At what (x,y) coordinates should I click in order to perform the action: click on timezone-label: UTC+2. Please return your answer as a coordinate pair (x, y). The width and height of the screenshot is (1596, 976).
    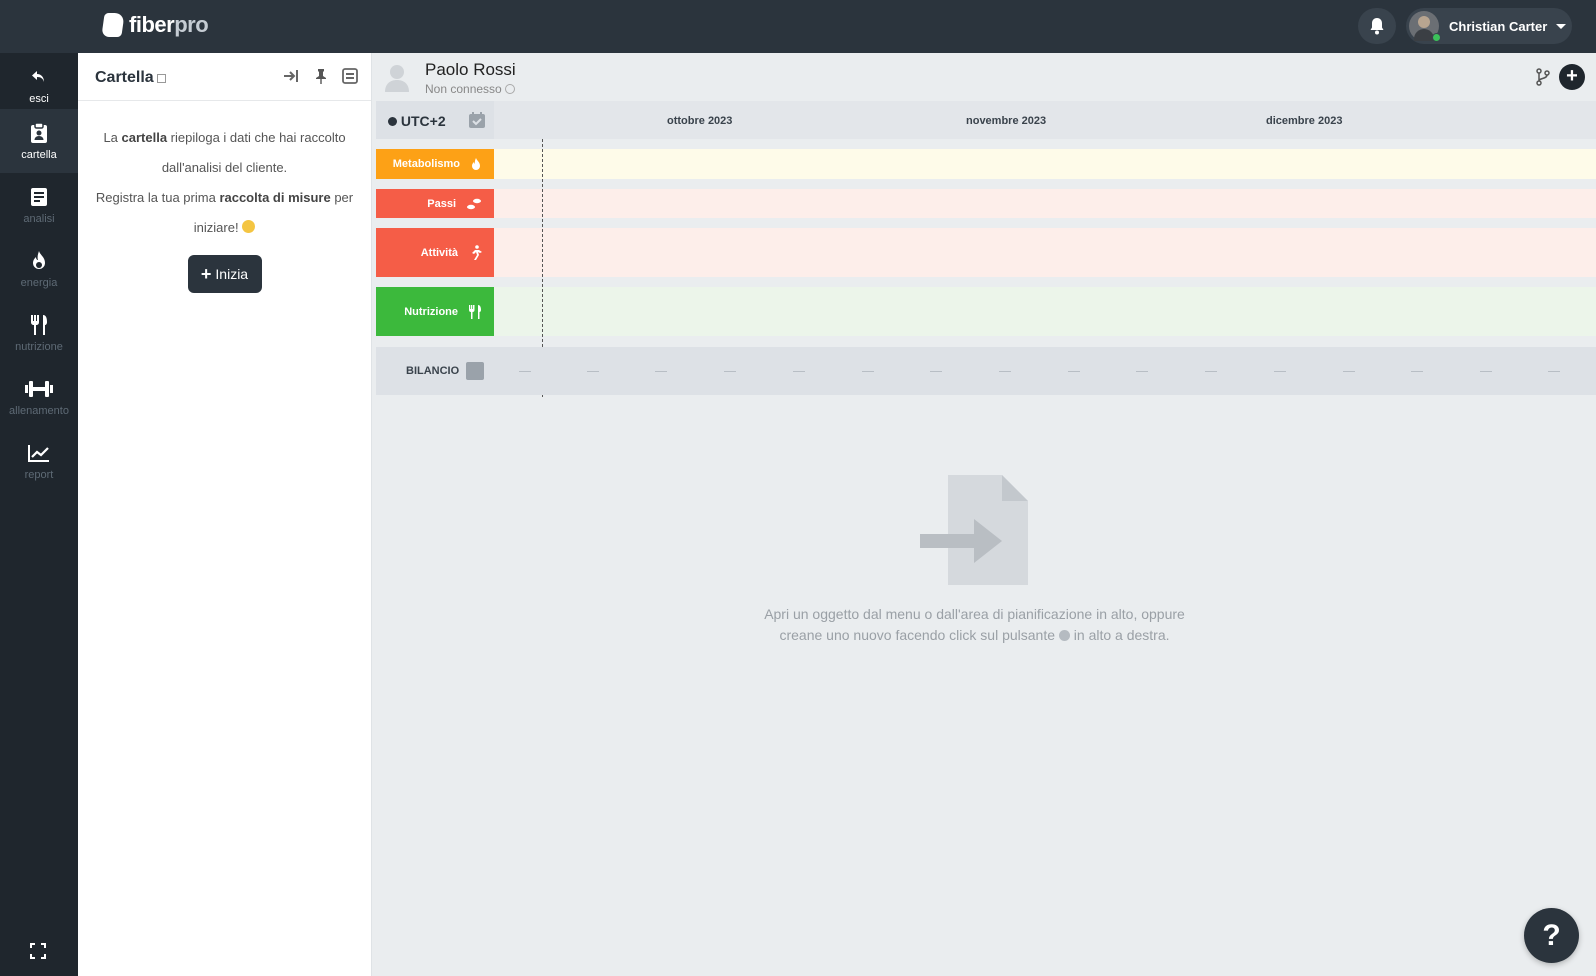
    Looking at the image, I should click on (417, 121).